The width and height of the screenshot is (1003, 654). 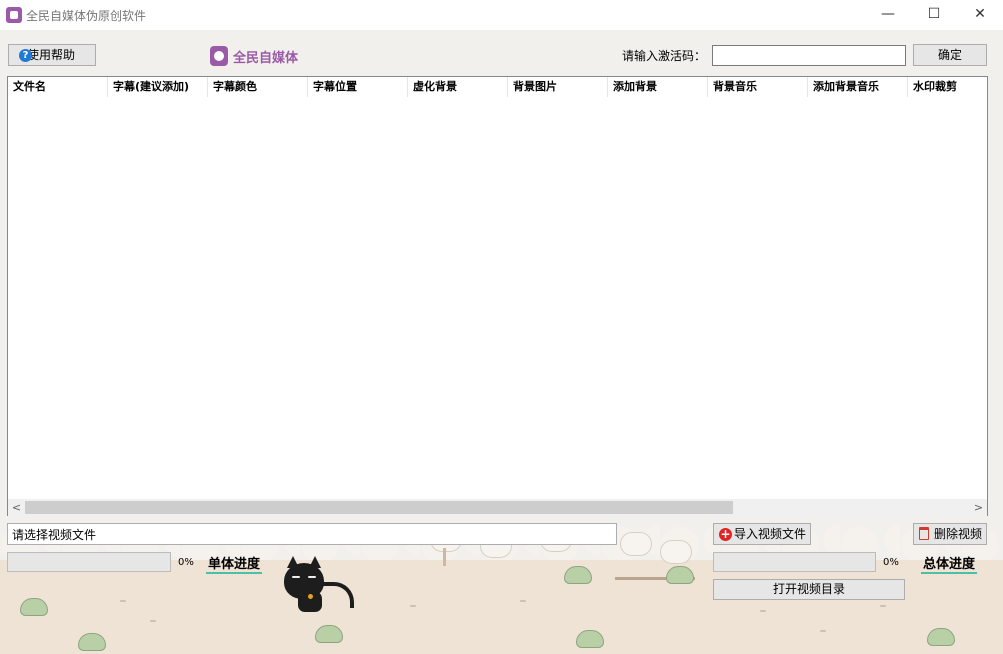 What do you see at coordinates (444, 557) in the screenshot?
I see `tree-trunk-decoration` at bounding box center [444, 557].